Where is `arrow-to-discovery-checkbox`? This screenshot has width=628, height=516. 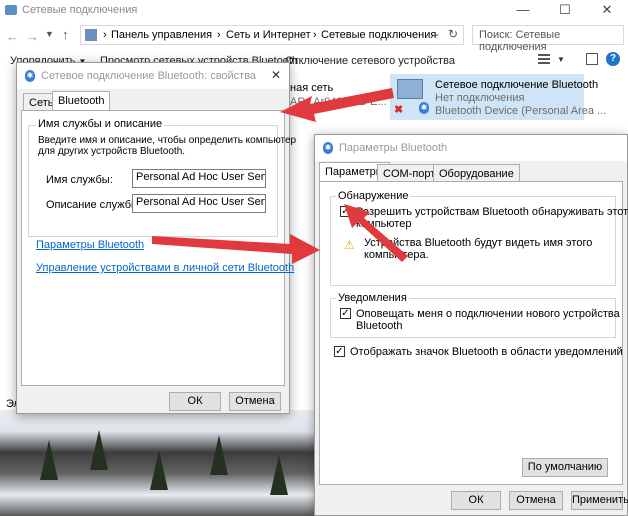 arrow-to-discovery-checkbox is located at coordinates (376, 233).